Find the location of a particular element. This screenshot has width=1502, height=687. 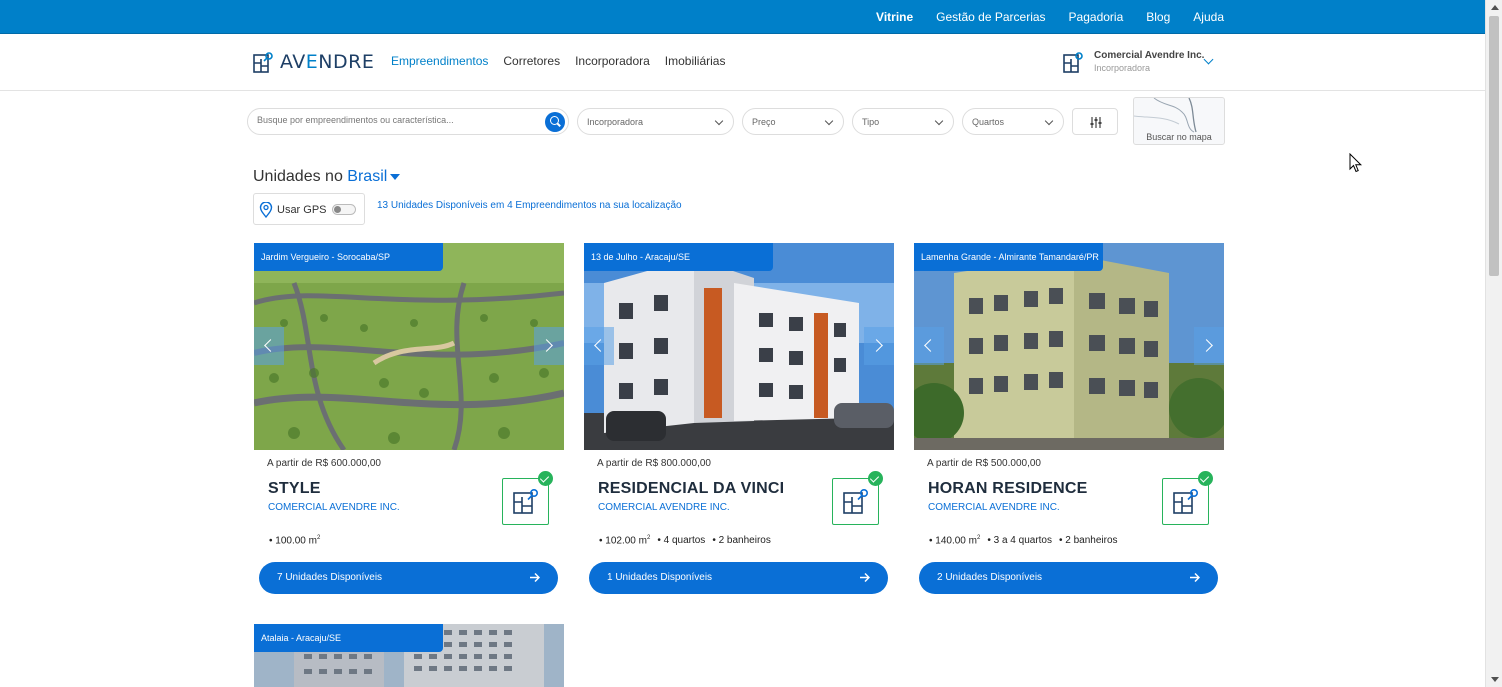

aerial-lots-image is located at coordinates (409, 346).